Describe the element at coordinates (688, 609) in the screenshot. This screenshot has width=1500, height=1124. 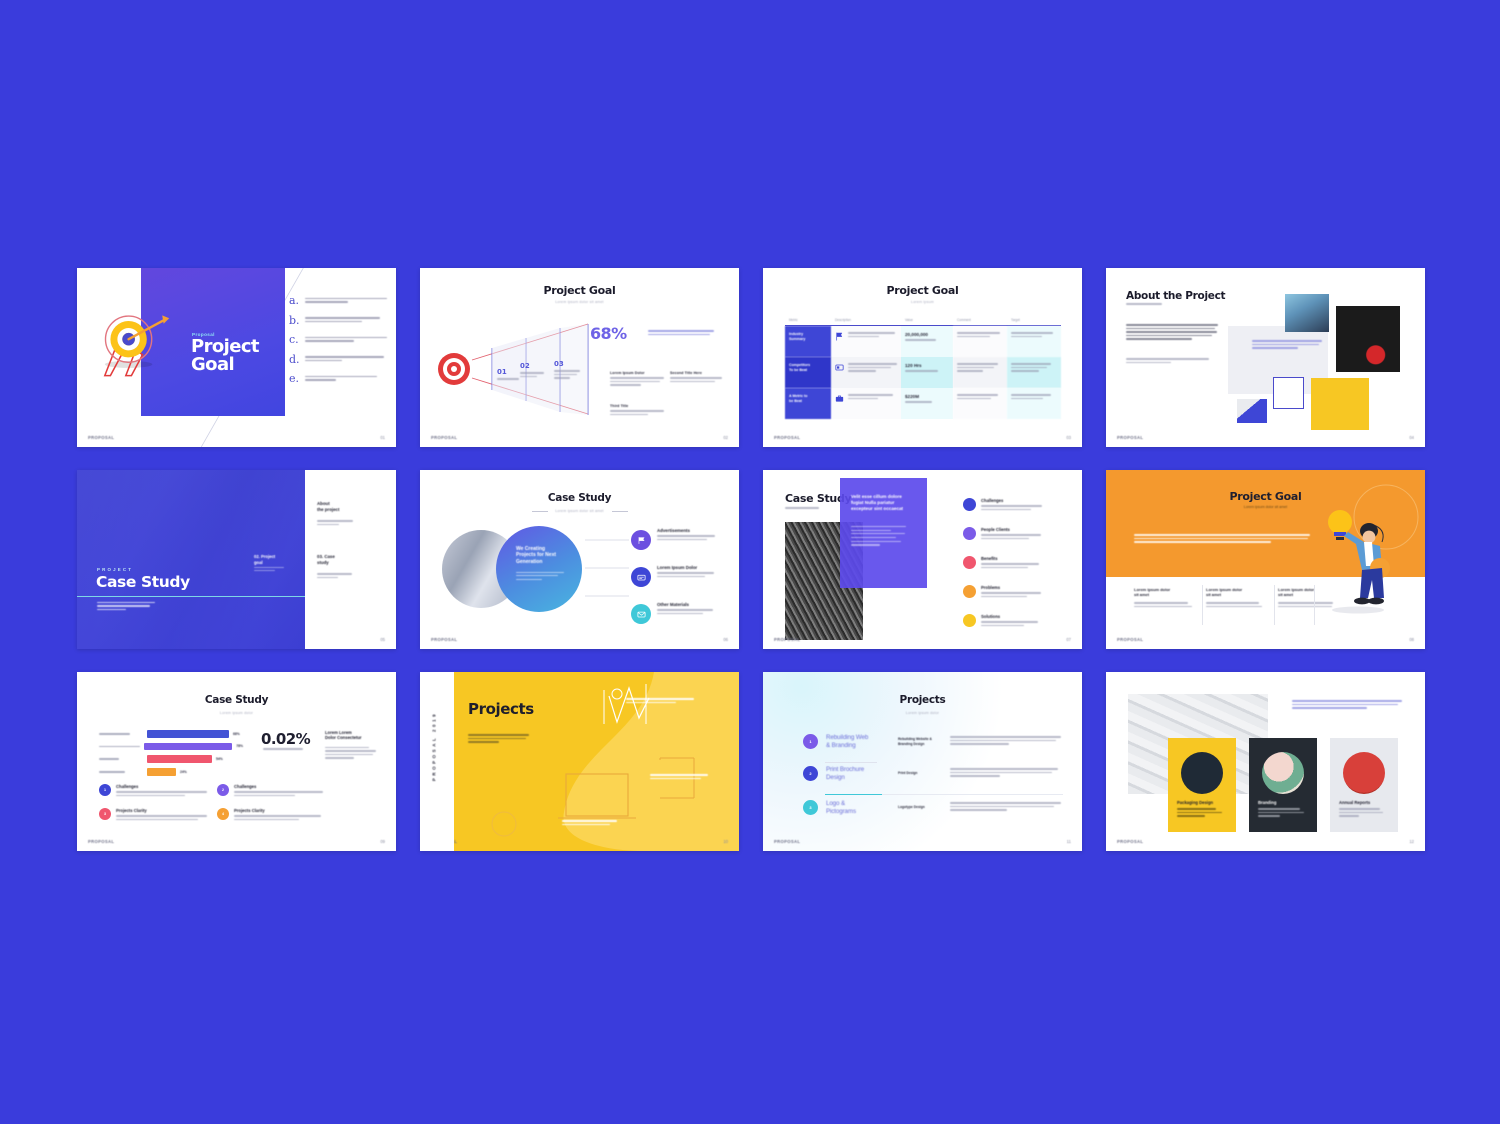
I see `slide6-bullet-text-3: Other Materials` at that location.